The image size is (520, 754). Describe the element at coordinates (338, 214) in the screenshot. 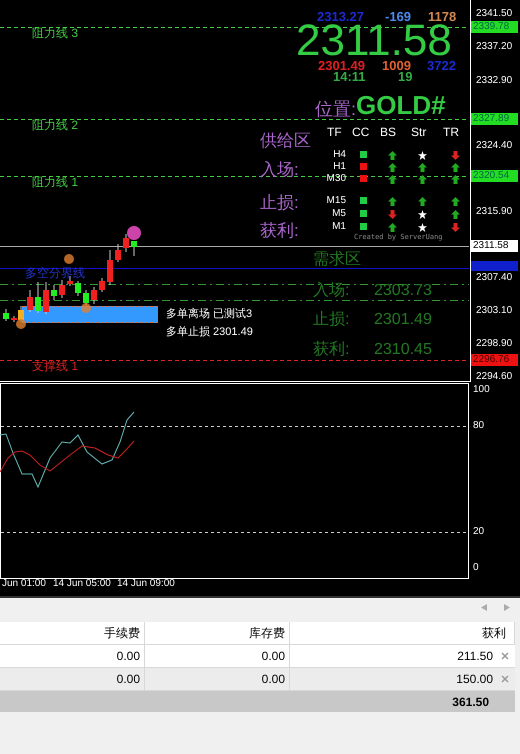

I see `timeframe-label: M5` at that location.